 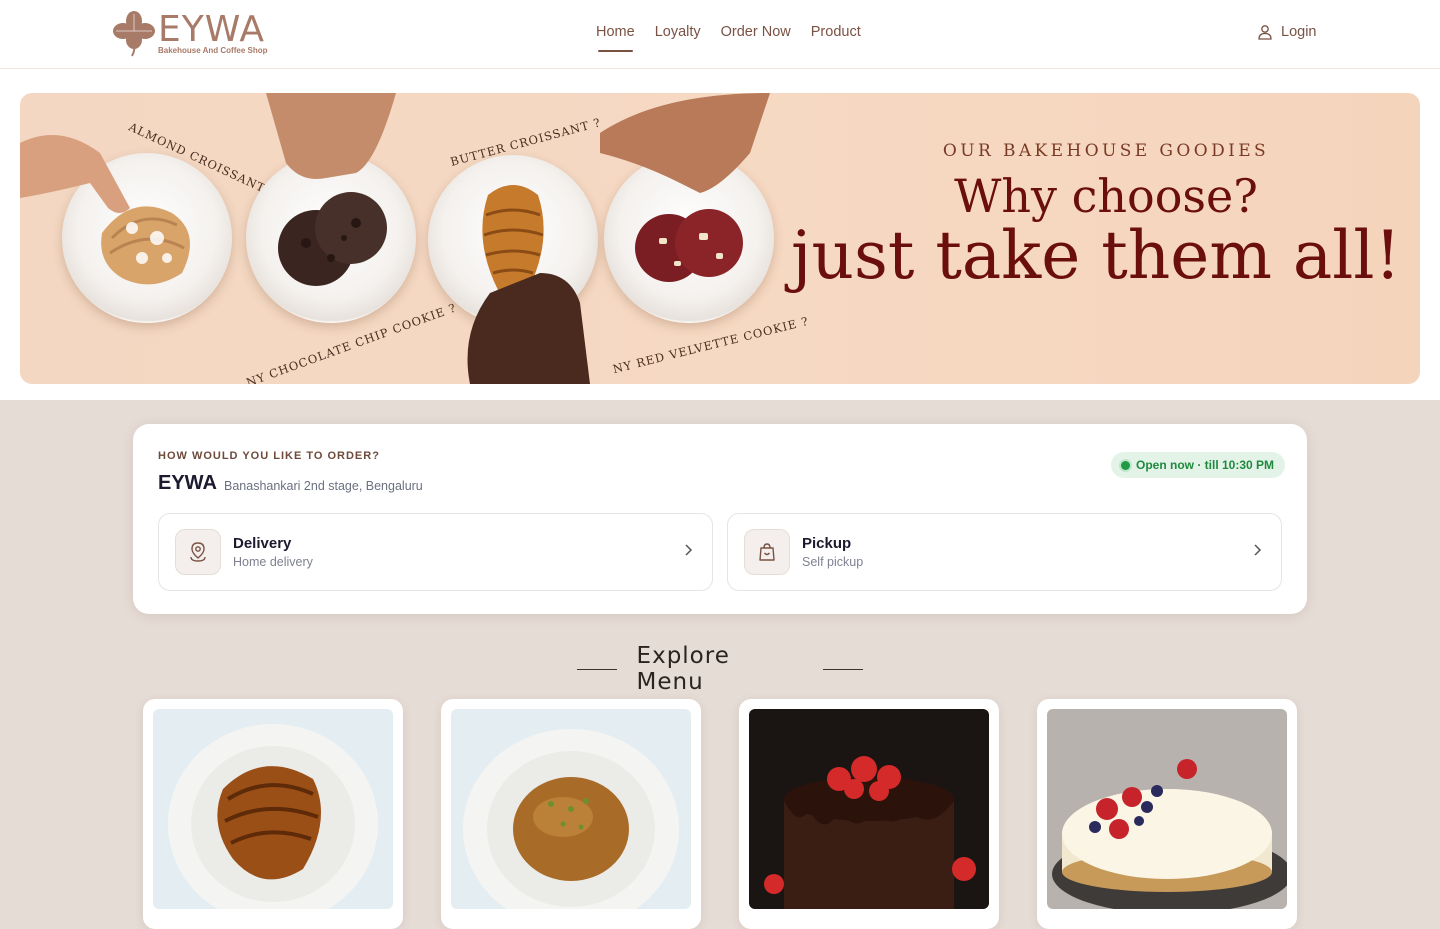 What do you see at coordinates (767, 552) in the screenshot?
I see `shopping-bag-icon` at bounding box center [767, 552].